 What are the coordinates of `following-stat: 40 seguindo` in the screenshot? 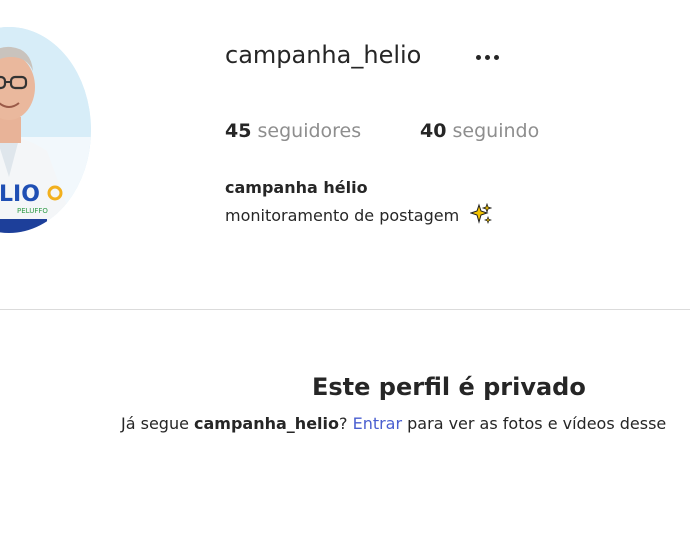 It's located at (479, 131).